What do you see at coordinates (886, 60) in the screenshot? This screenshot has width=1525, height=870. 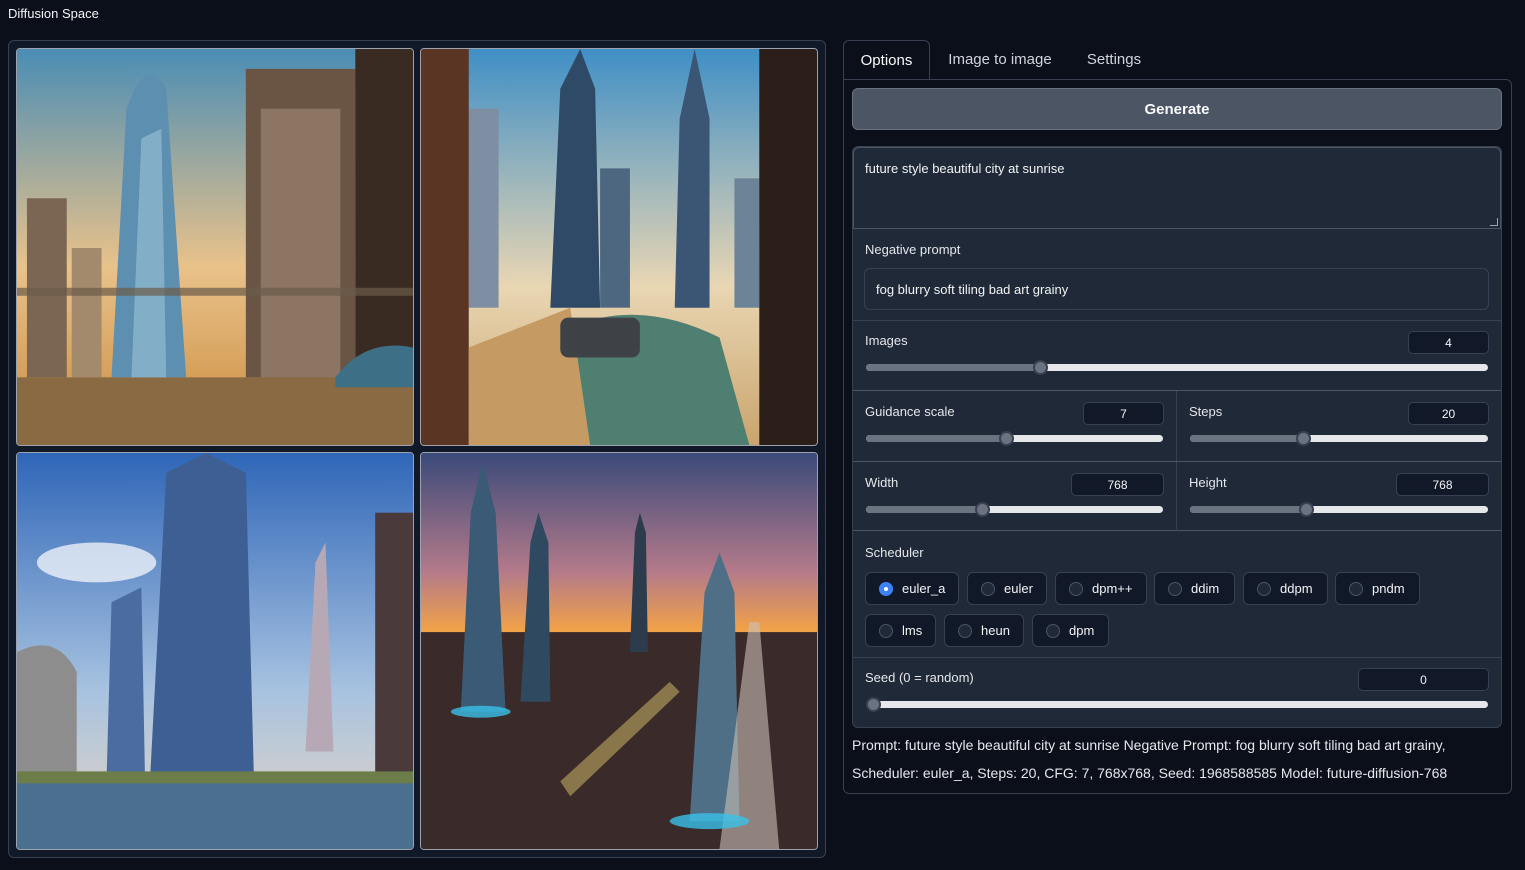 I see `tab-options: Options` at bounding box center [886, 60].